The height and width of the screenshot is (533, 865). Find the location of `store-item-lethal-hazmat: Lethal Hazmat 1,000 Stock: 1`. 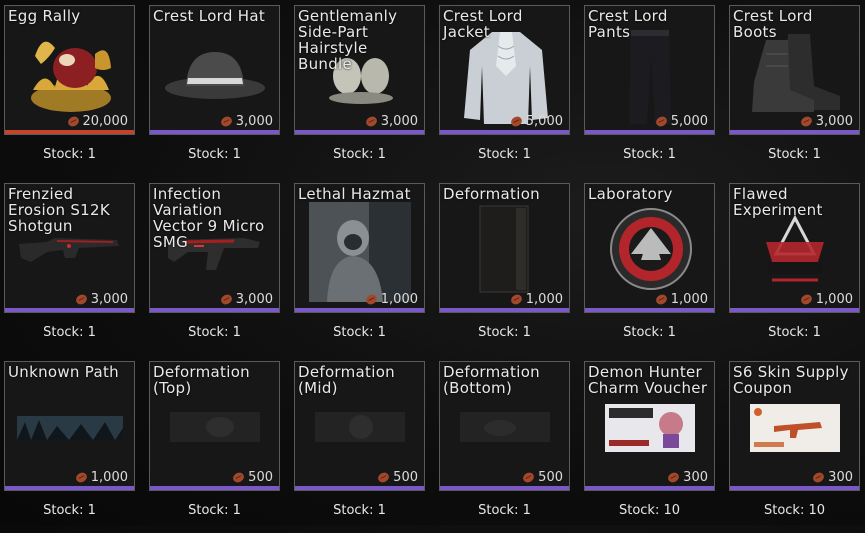

store-item-lethal-hazmat: Lethal Hazmat 1,000 Stock: 1 is located at coordinates (359, 269).